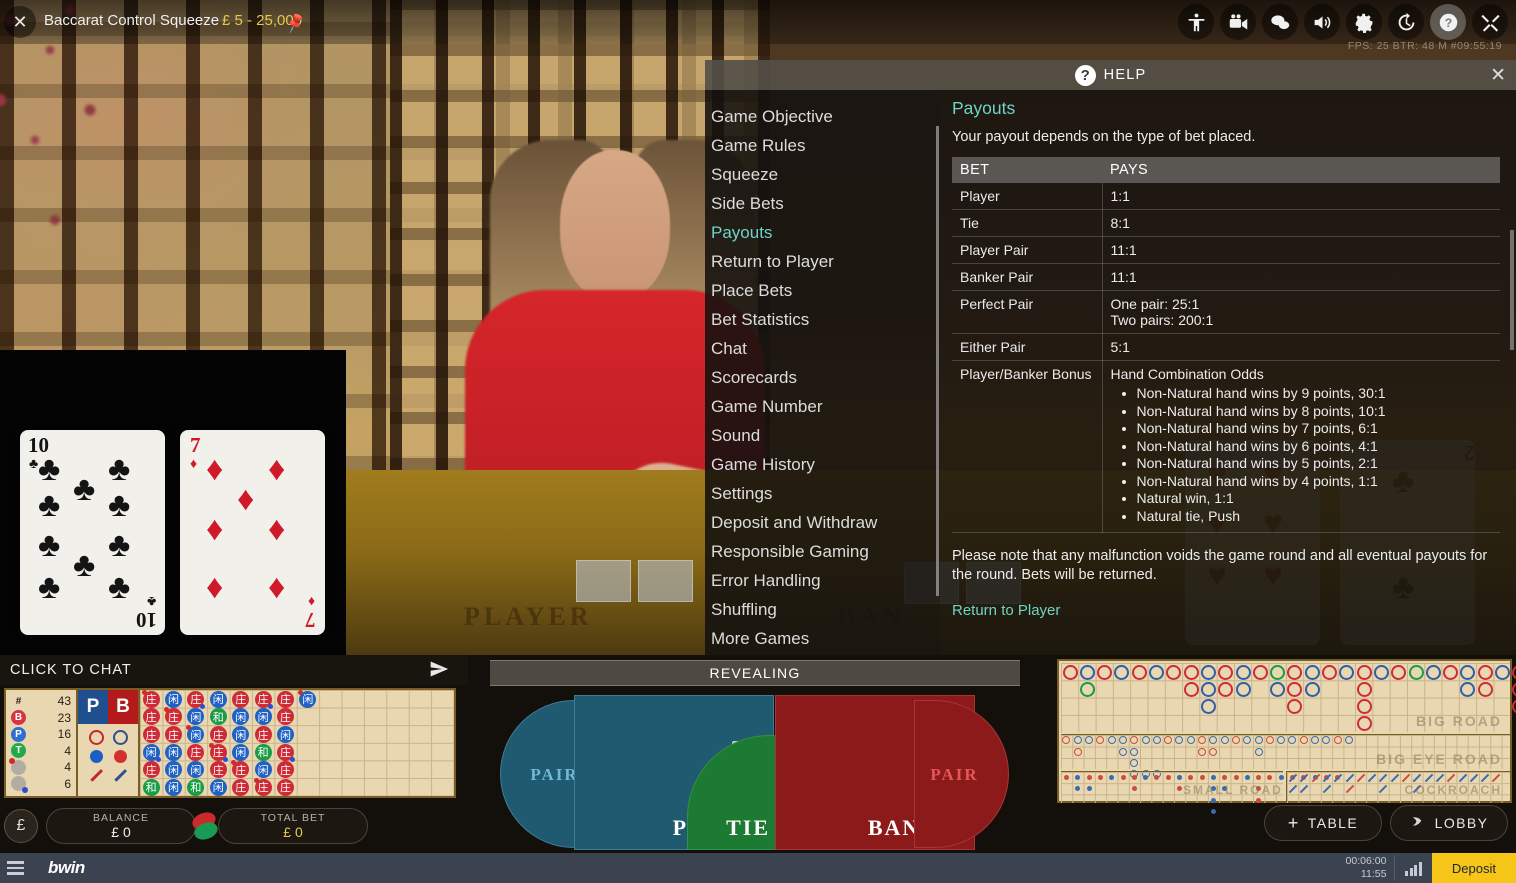  I want to click on chat-icon, so click(1280, 22).